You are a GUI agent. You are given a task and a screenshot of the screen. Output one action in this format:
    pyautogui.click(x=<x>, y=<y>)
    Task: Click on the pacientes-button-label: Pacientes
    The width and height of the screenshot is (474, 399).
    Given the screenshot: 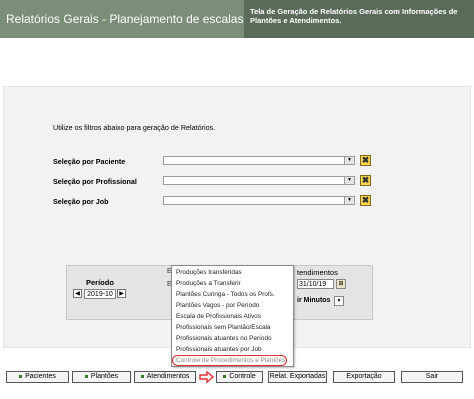 What is the action you would take?
    pyautogui.click(x=40, y=376)
    